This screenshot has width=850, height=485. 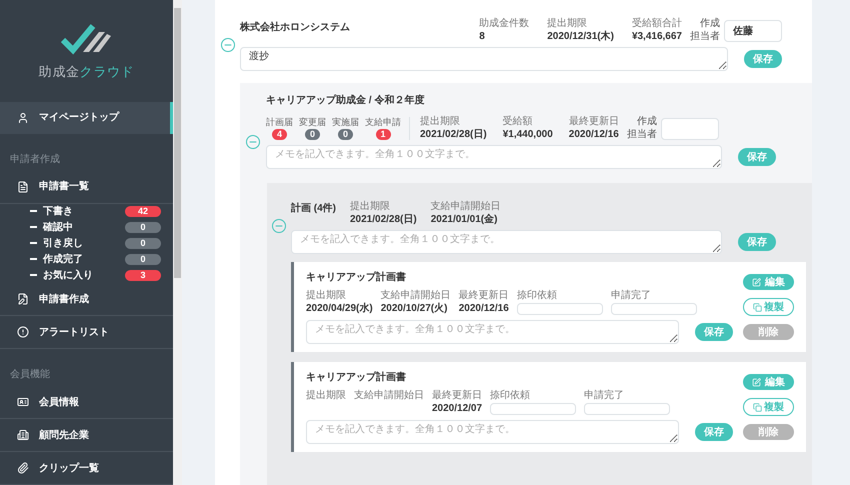 I want to click on stat-value: 2020/12/07, so click(x=457, y=408).